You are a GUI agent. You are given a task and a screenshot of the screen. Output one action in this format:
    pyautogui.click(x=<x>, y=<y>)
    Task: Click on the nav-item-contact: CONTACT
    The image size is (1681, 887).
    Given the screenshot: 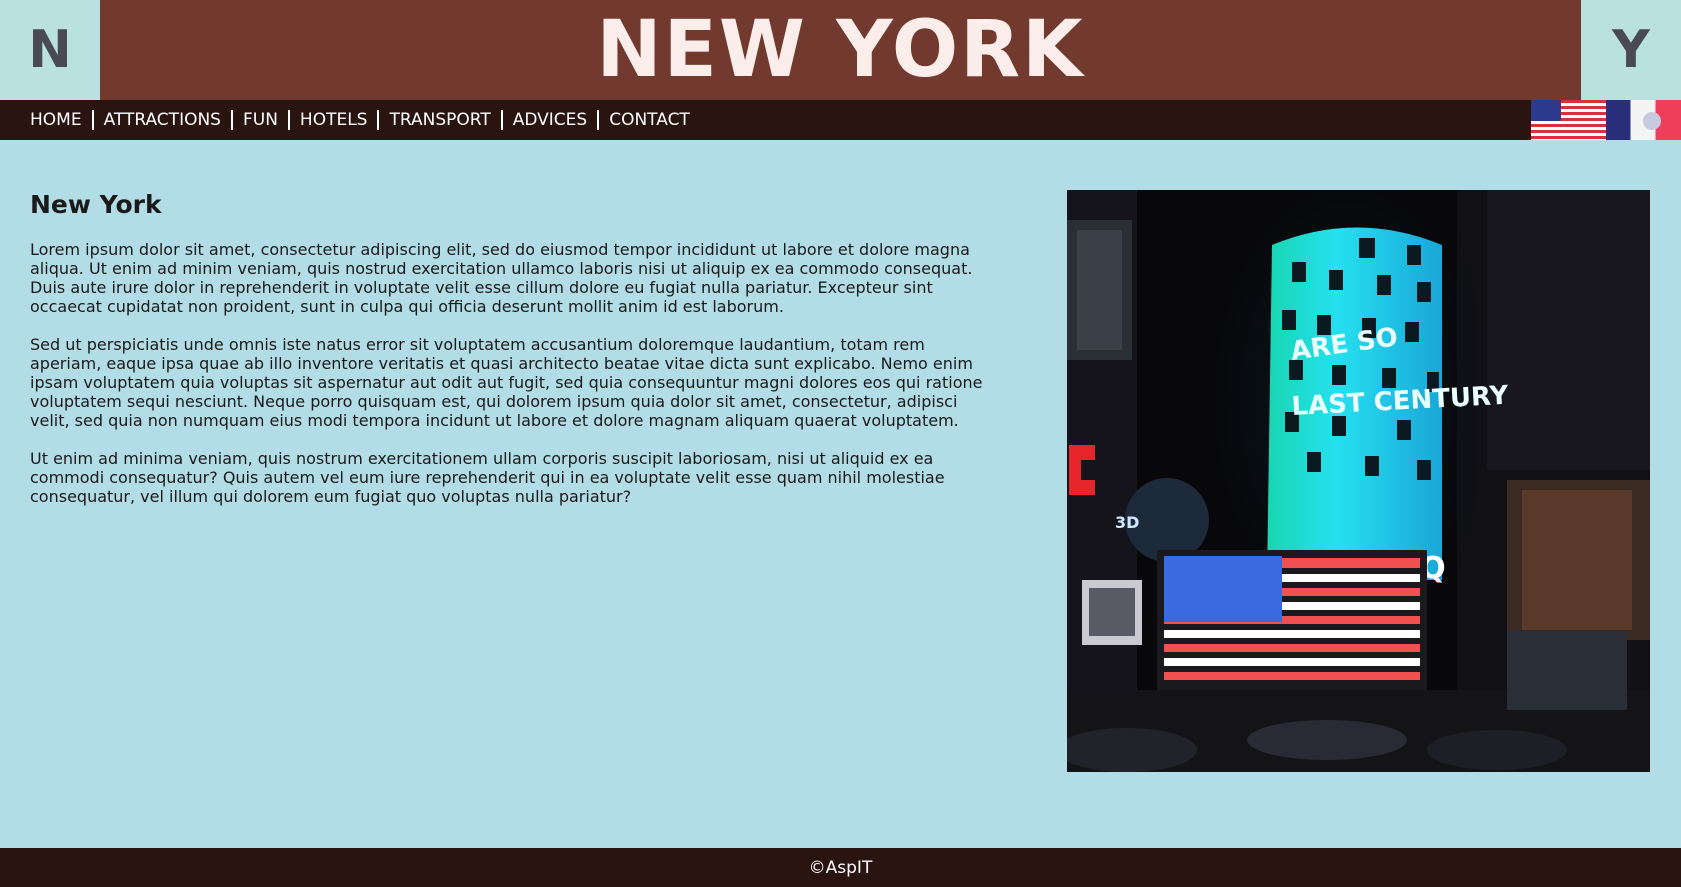 What is the action you would take?
    pyautogui.click(x=649, y=120)
    